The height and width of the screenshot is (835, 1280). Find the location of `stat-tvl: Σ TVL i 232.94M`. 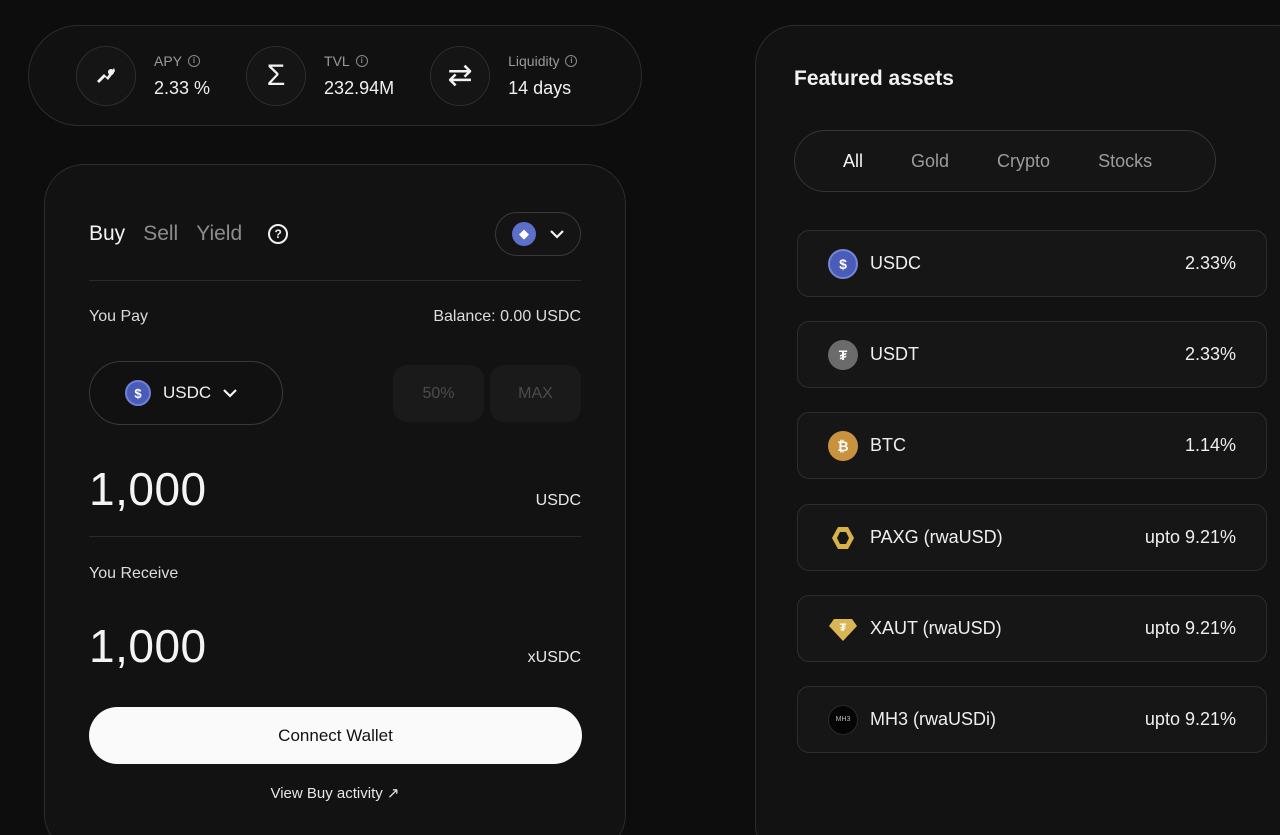

stat-tvl: Σ TVL i 232.94M is located at coordinates (320, 75).